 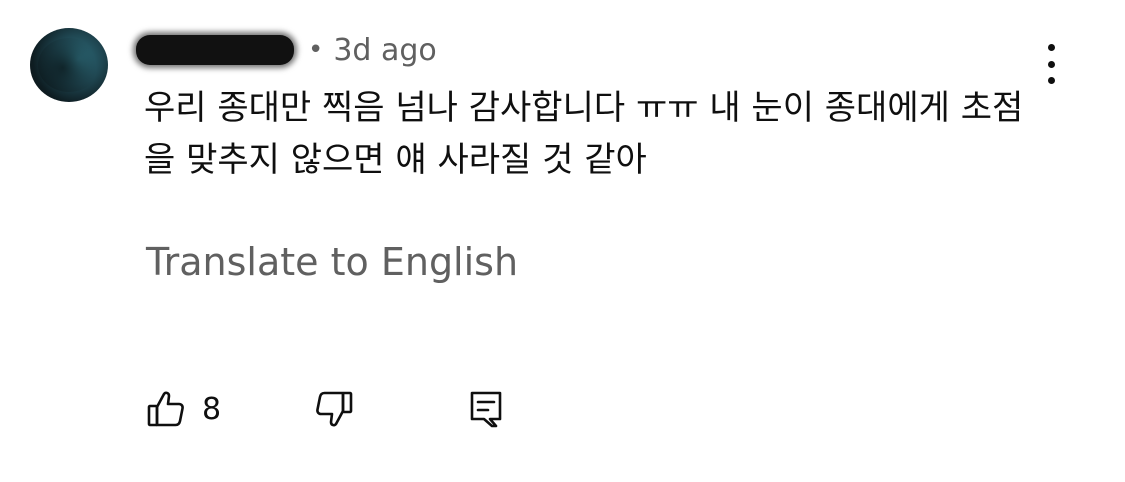 What do you see at coordinates (212, 409) in the screenshot?
I see `like-count: 8` at bounding box center [212, 409].